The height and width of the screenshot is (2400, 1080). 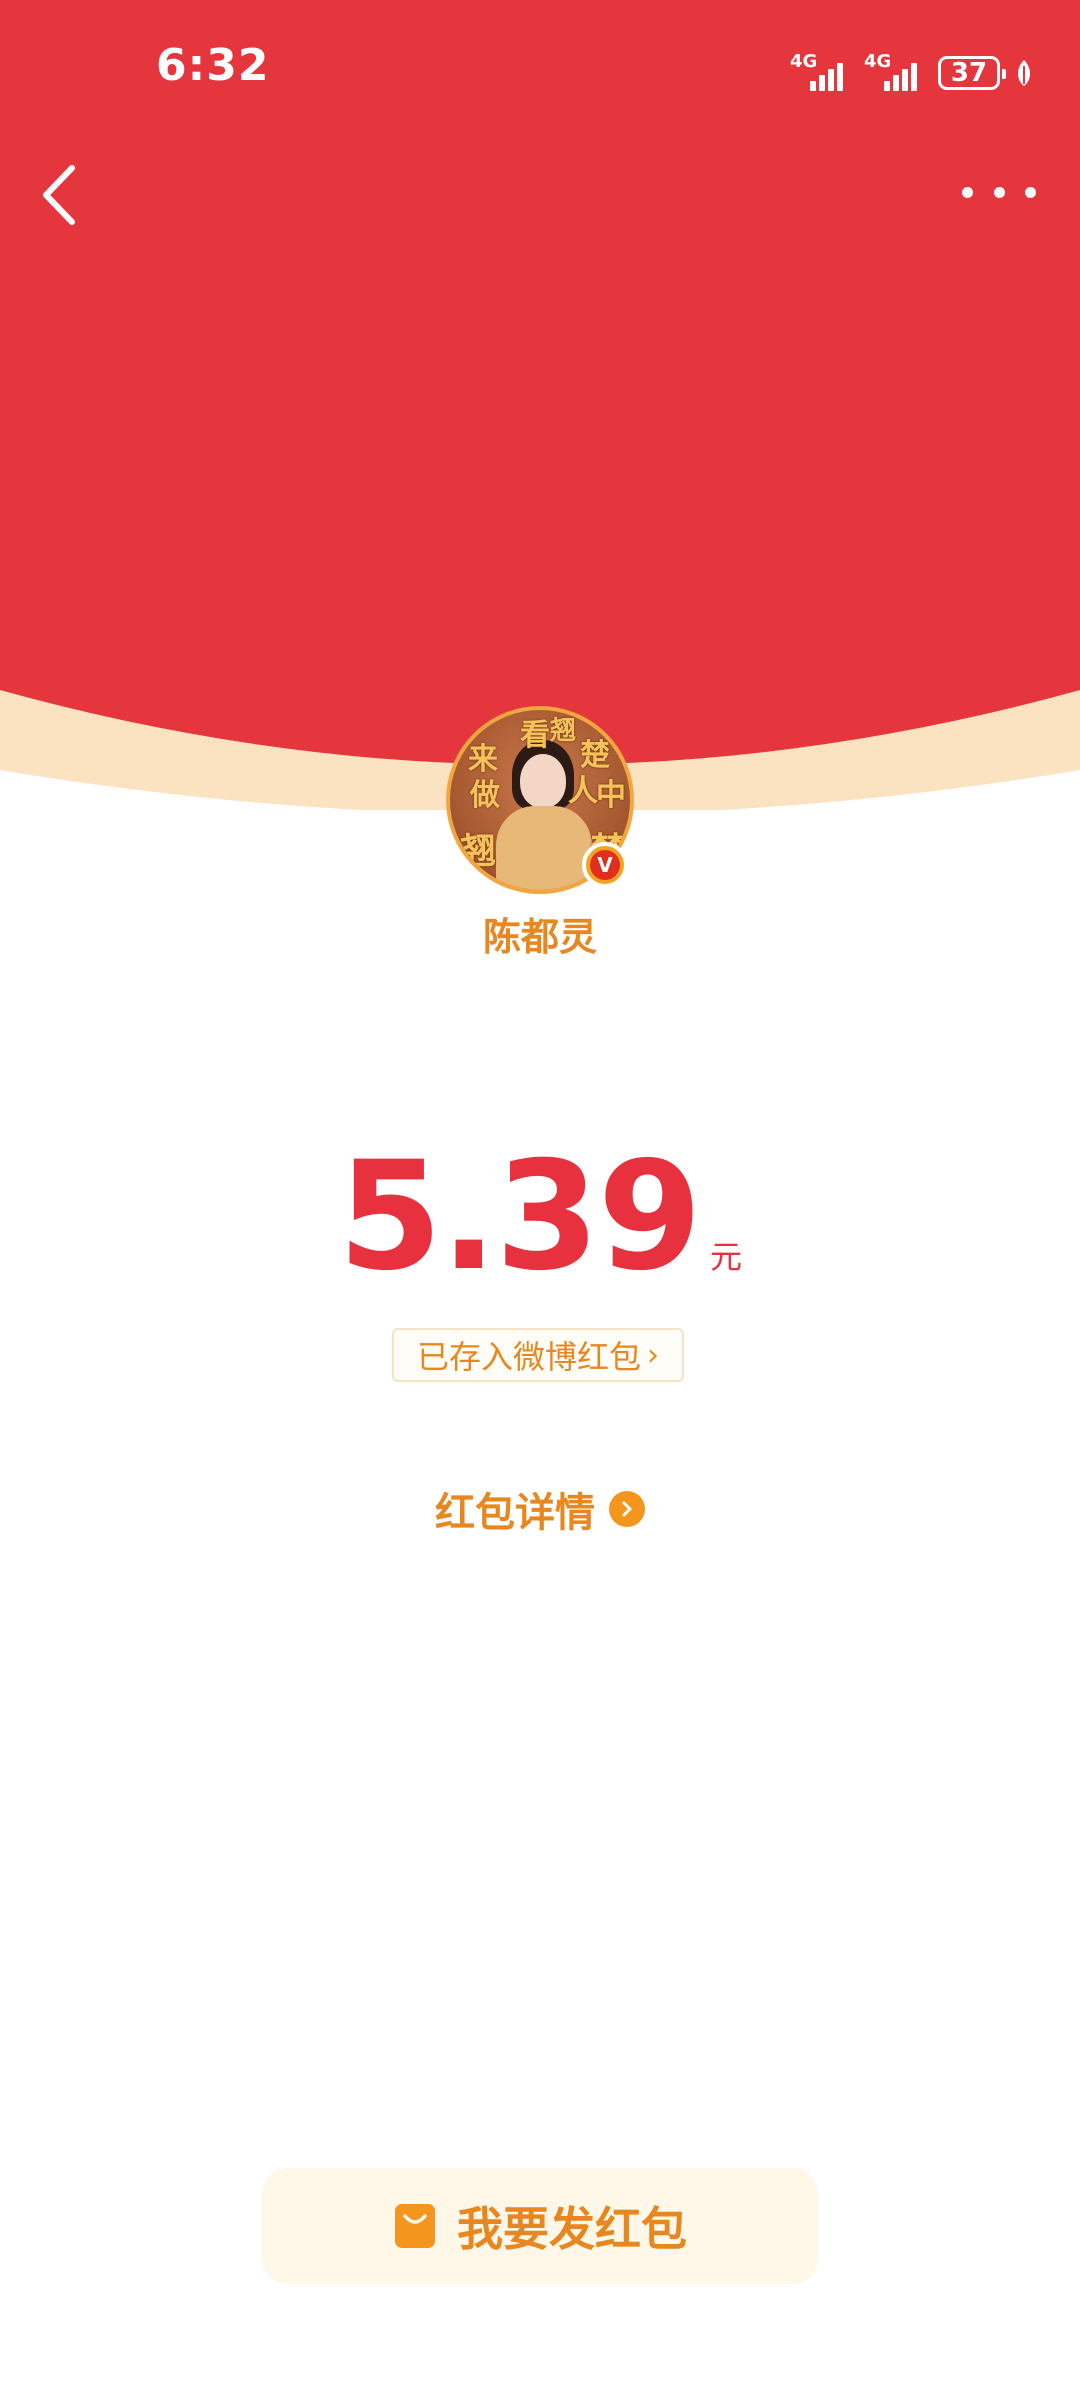 I want to click on leaf-icon, so click(x=1024, y=73).